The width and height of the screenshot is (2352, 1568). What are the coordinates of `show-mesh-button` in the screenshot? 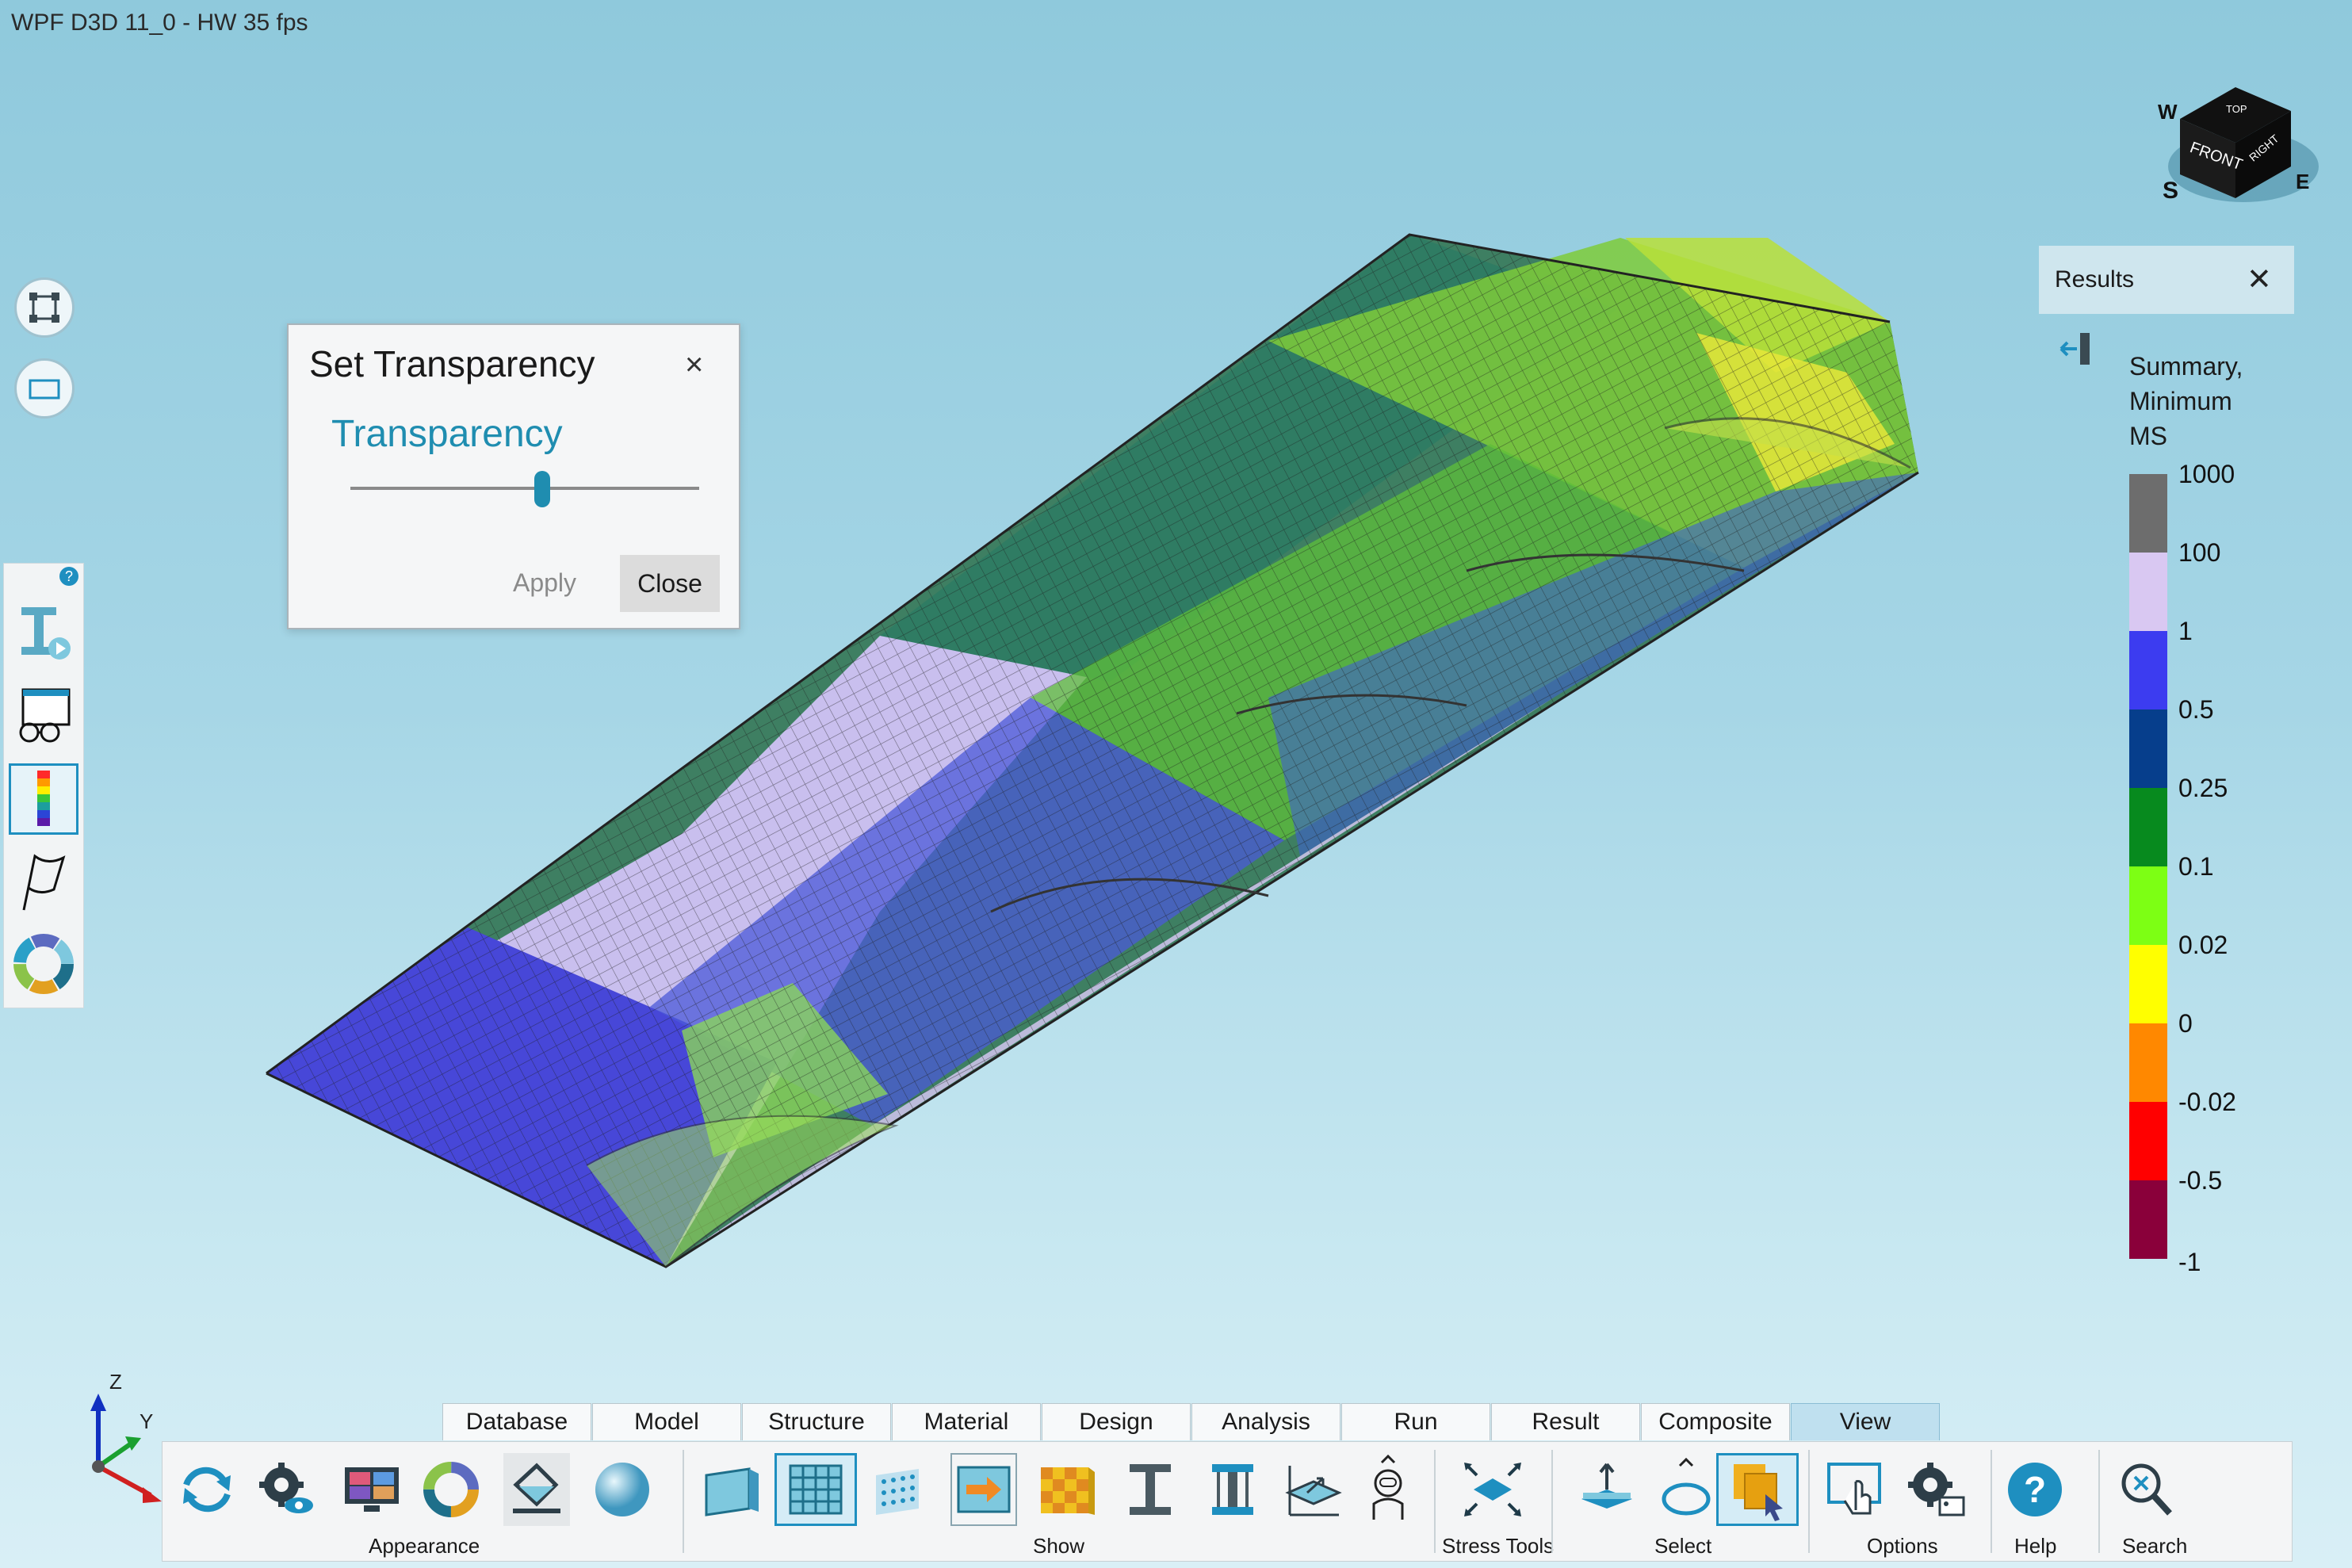 It's located at (815, 1489).